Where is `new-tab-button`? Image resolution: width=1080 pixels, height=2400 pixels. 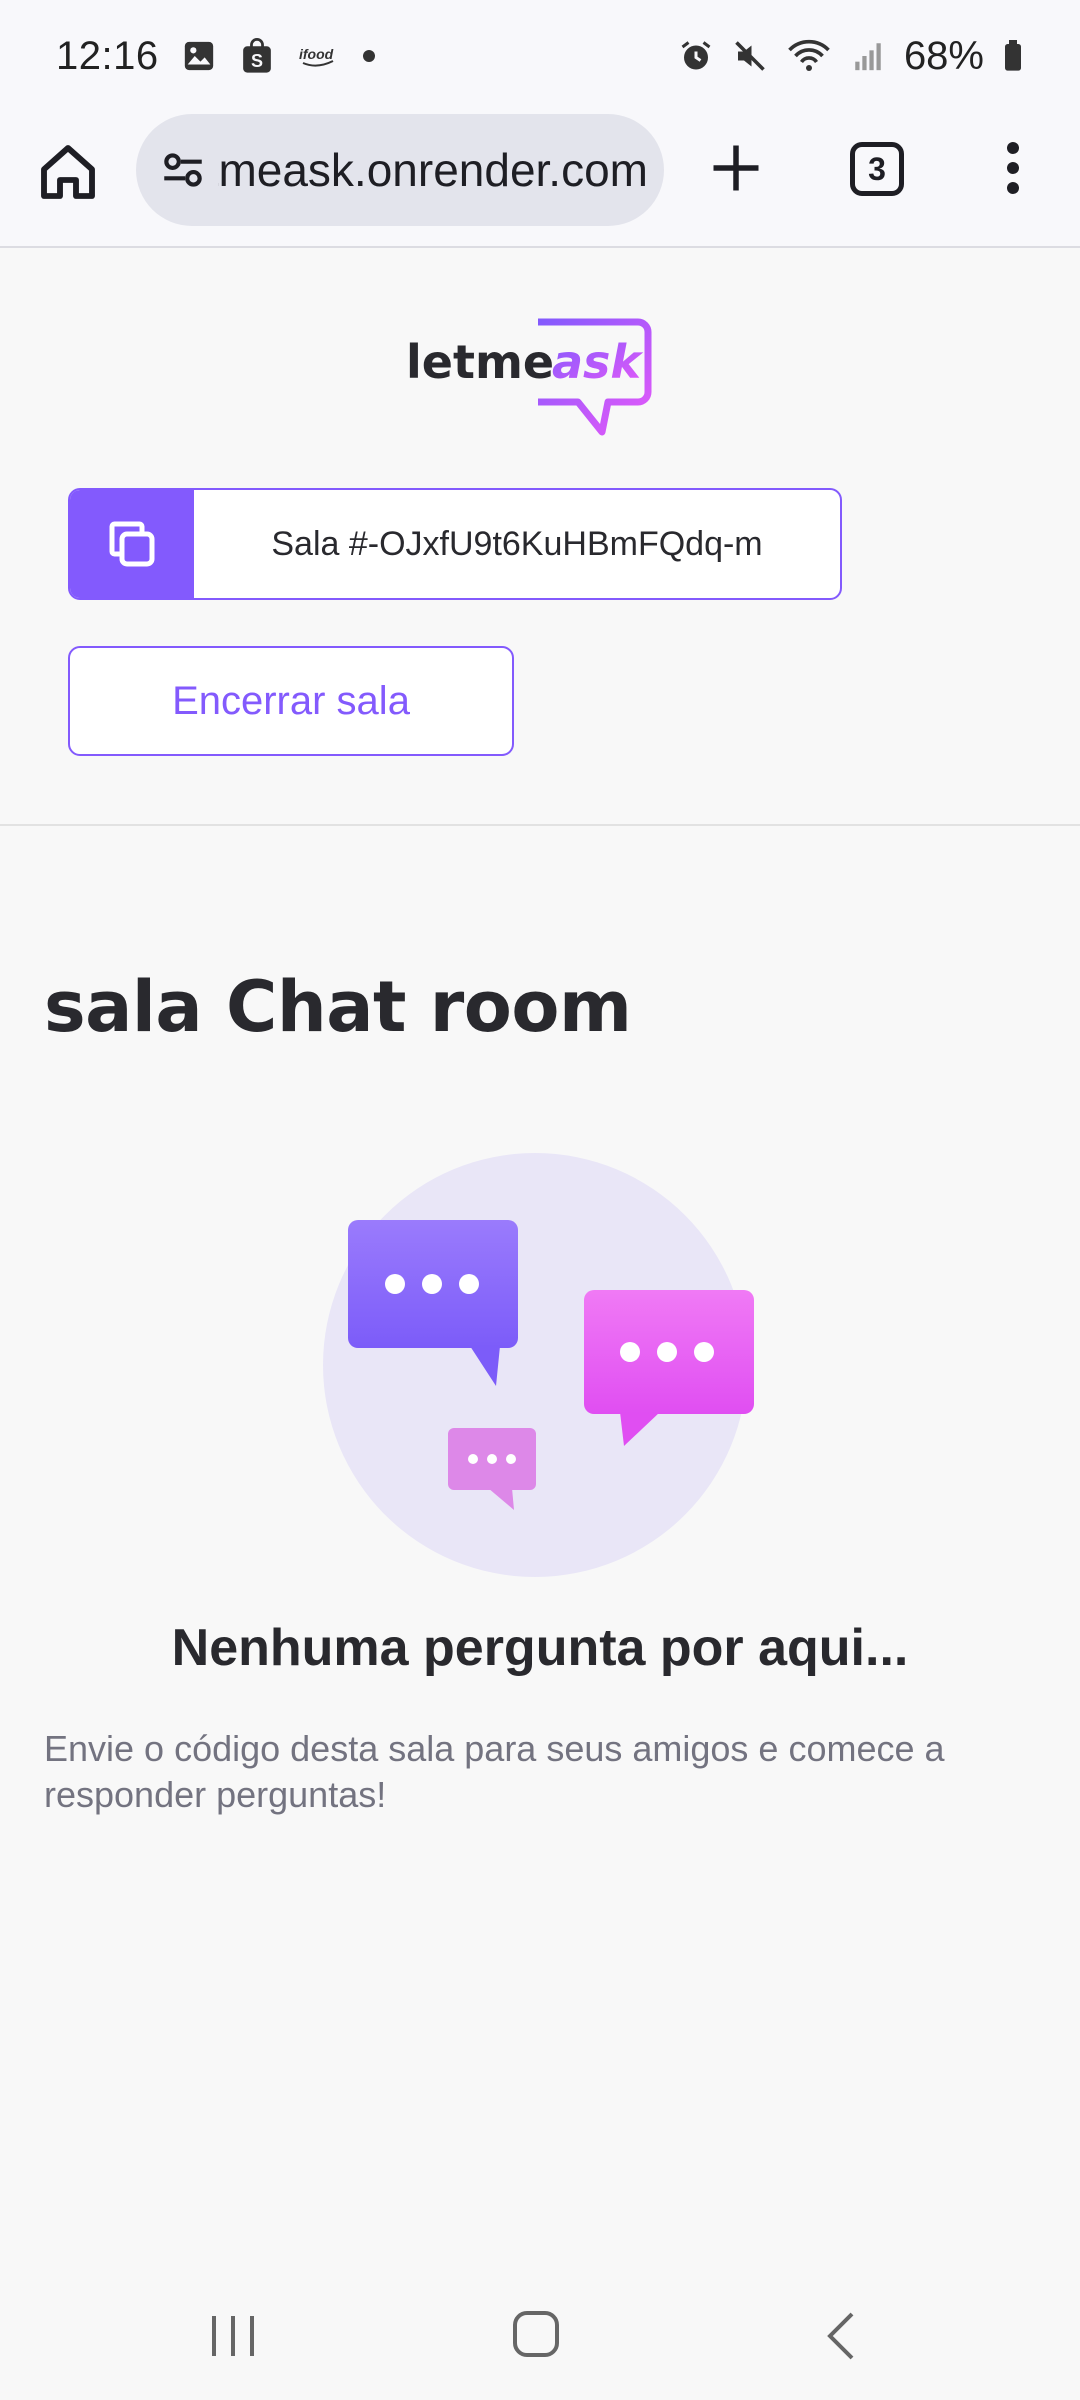 new-tab-button is located at coordinates (736, 168).